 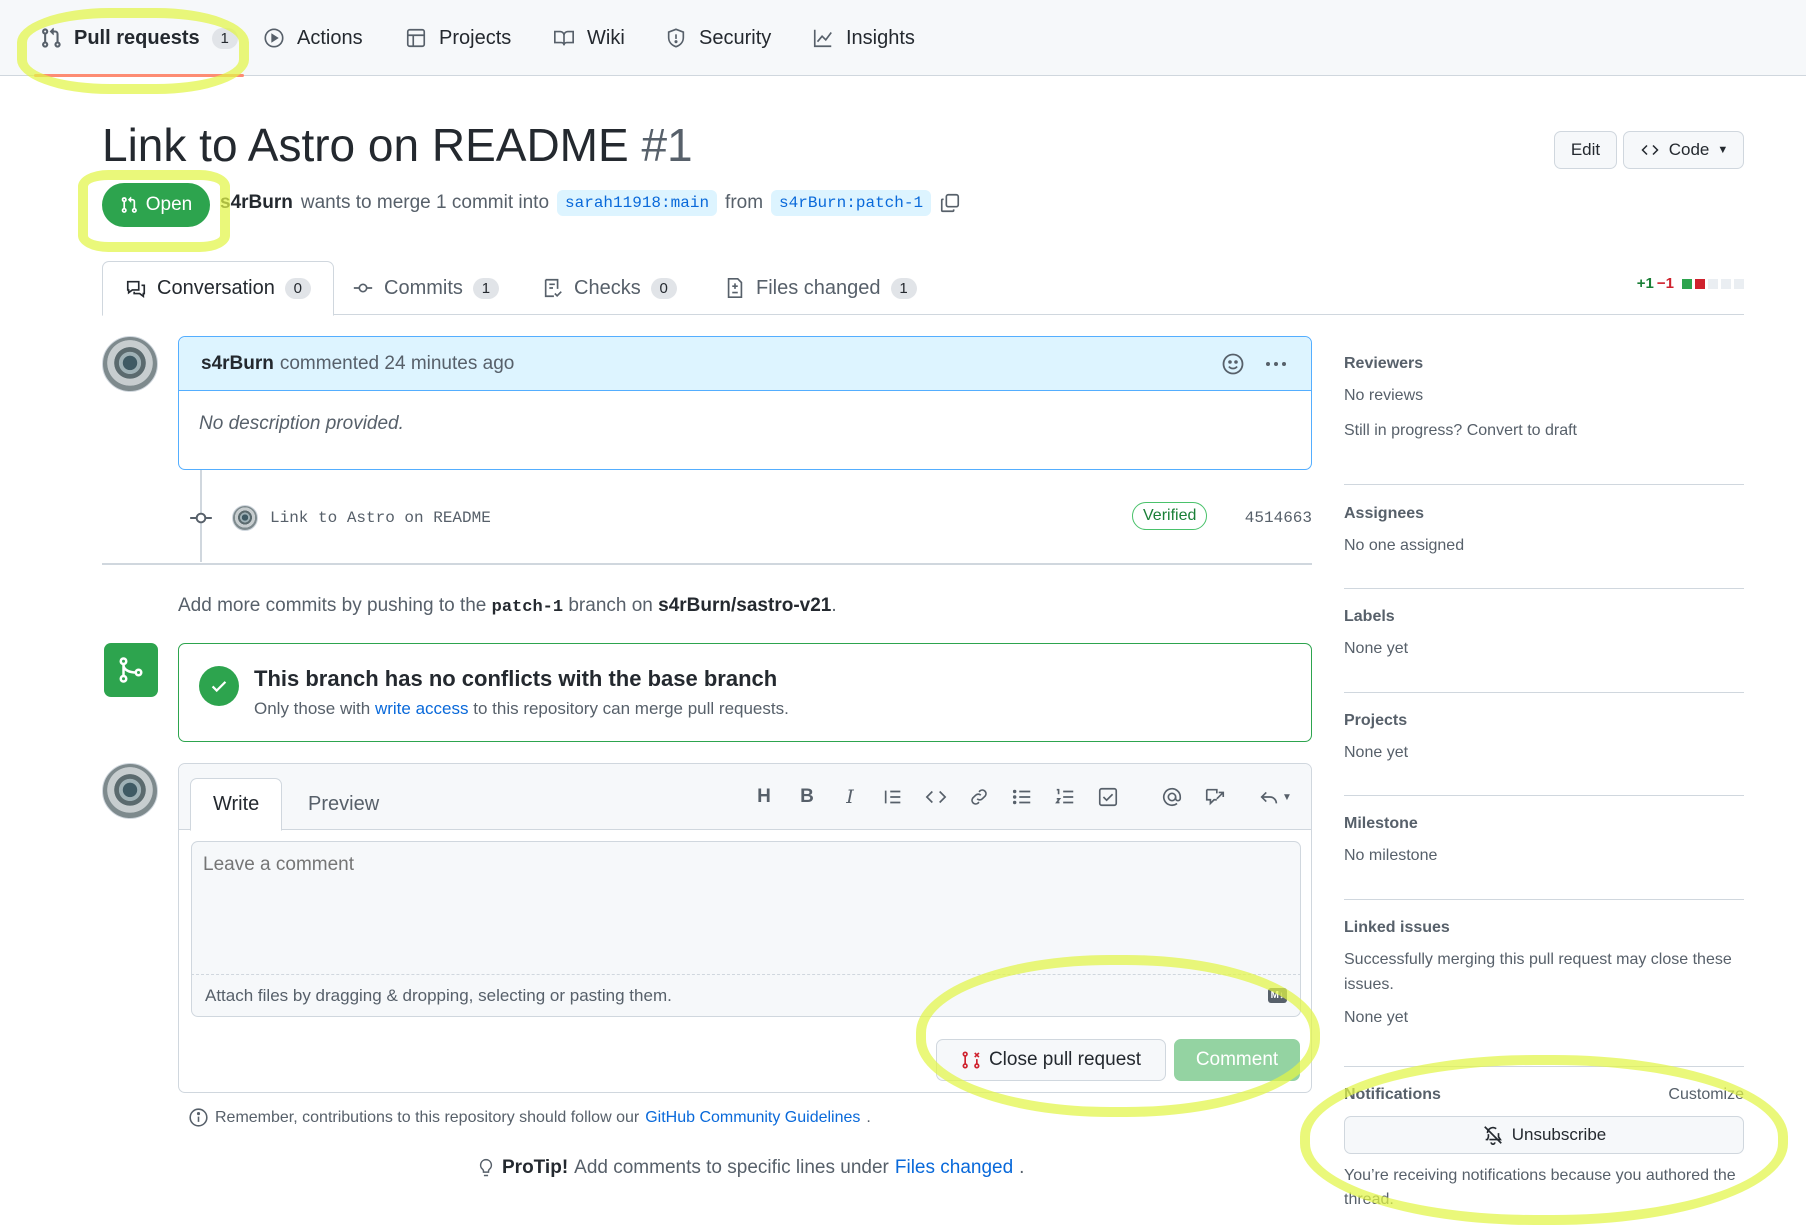 What do you see at coordinates (1645, 283) in the screenshot?
I see `additions-count: +1` at bounding box center [1645, 283].